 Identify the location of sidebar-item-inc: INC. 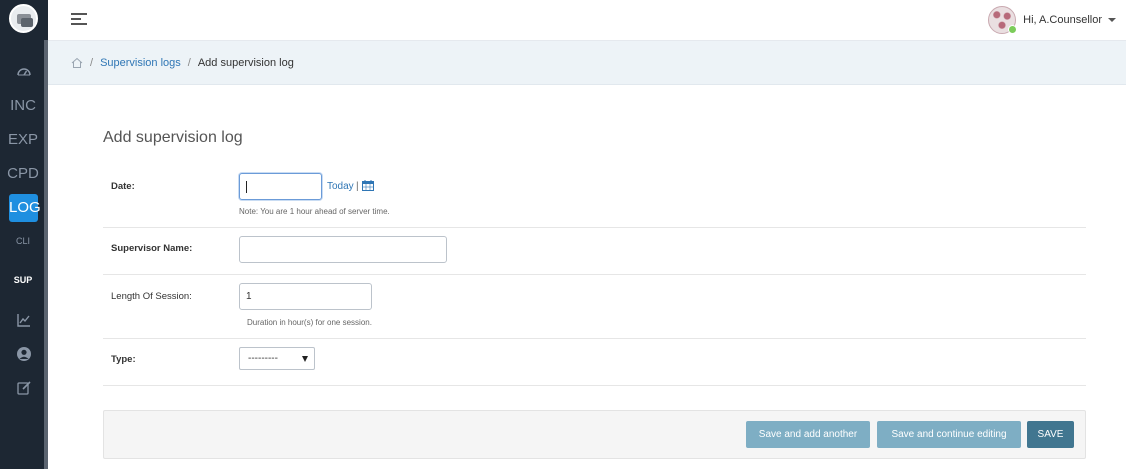
(23, 105).